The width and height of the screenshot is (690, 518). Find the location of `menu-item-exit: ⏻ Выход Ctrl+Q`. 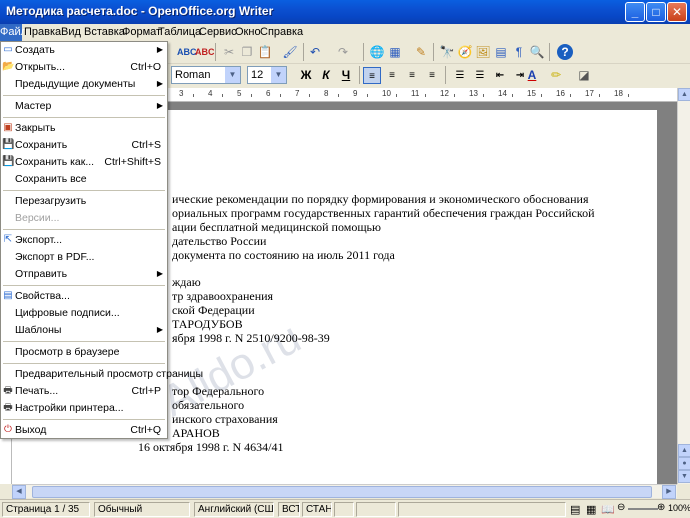

menu-item-exit: ⏻ Выход Ctrl+Q is located at coordinates (84, 431).